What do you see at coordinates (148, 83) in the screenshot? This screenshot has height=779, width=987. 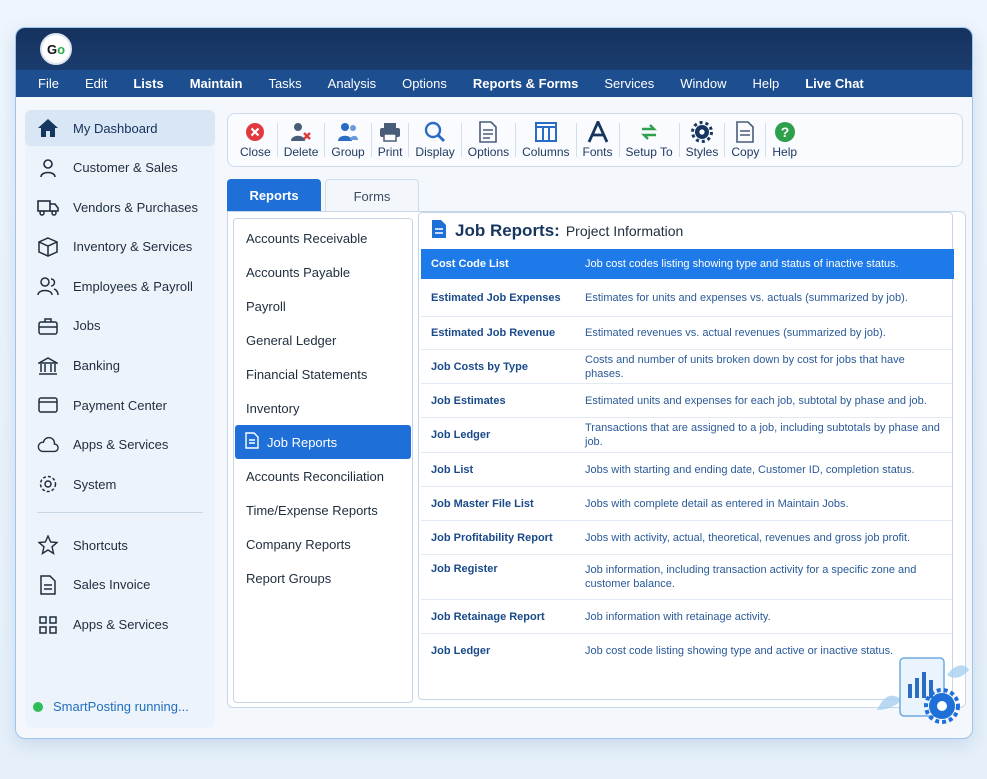 I see `menu-lists: Lists` at bounding box center [148, 83].